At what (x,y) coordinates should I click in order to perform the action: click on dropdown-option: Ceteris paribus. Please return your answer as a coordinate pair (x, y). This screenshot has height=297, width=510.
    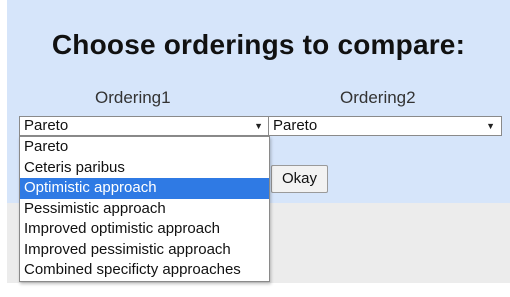
    Looking at the image, I should click on (144, 168).